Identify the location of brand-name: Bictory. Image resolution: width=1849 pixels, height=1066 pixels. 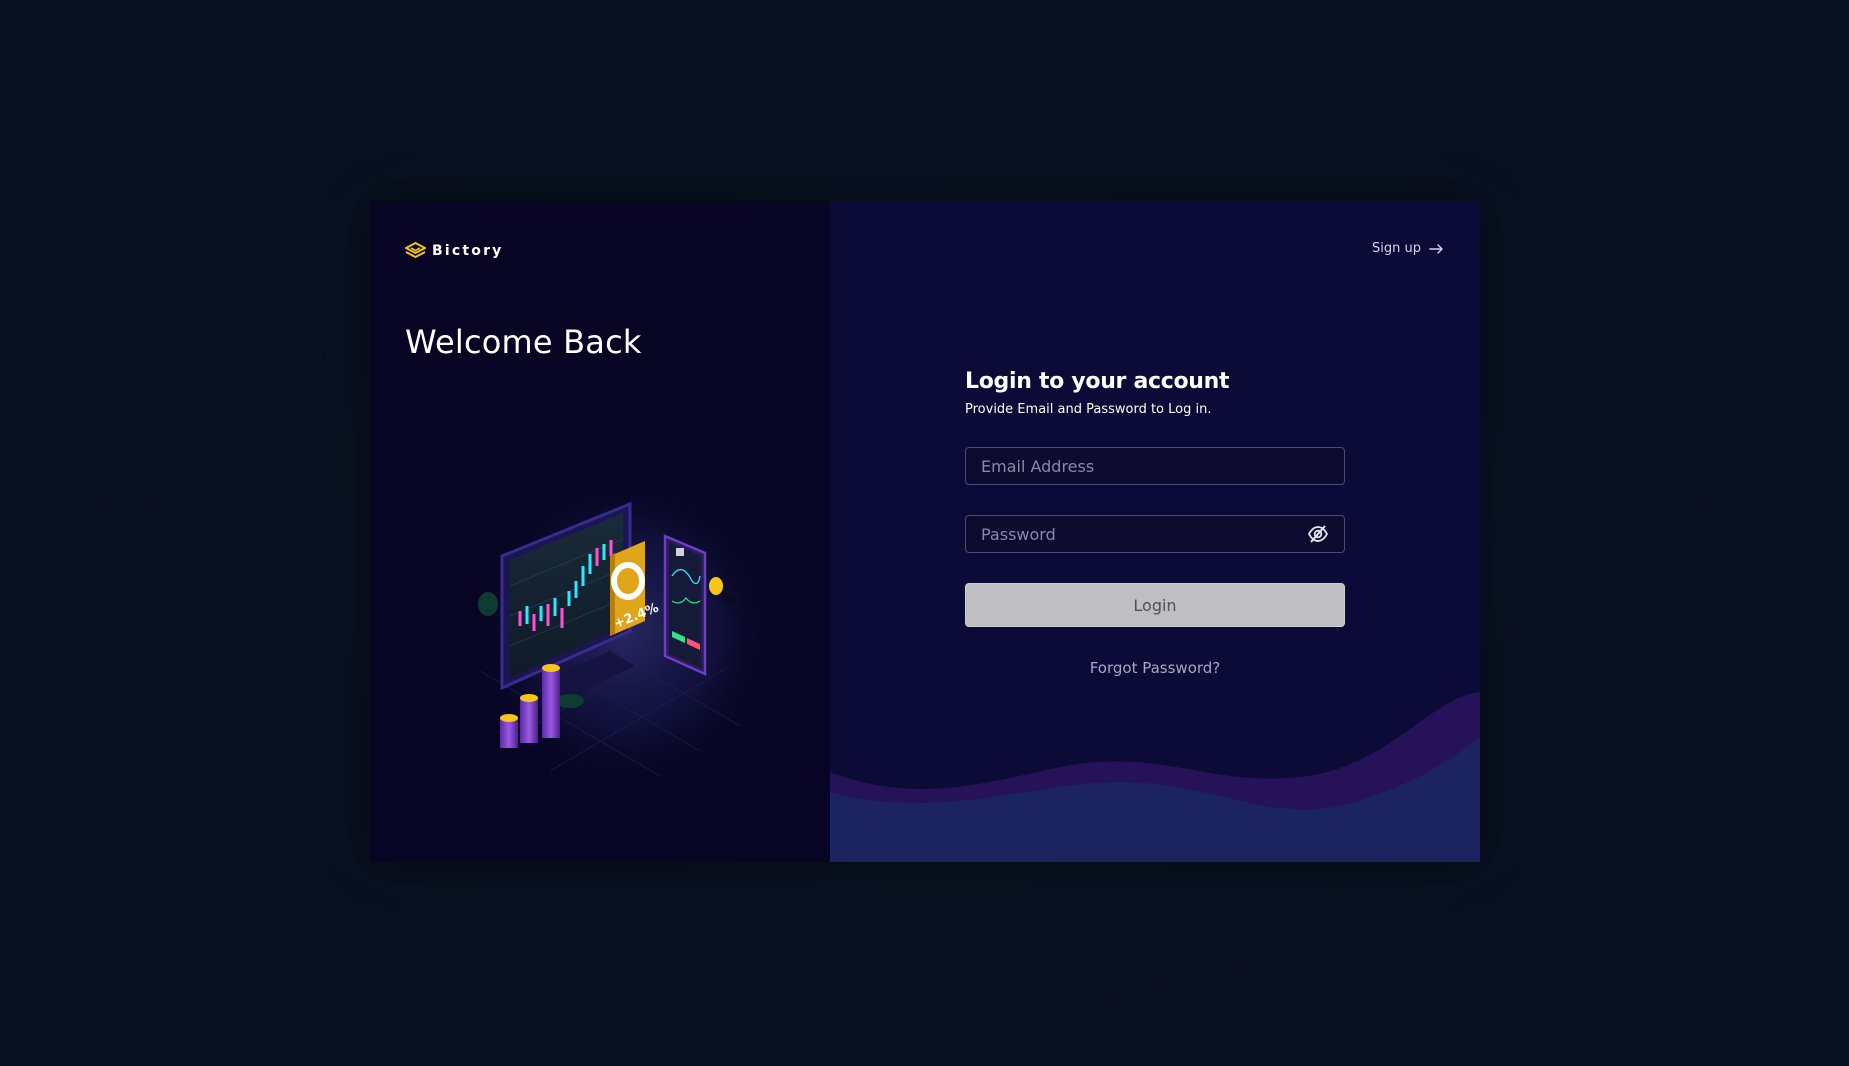
(468, 250).